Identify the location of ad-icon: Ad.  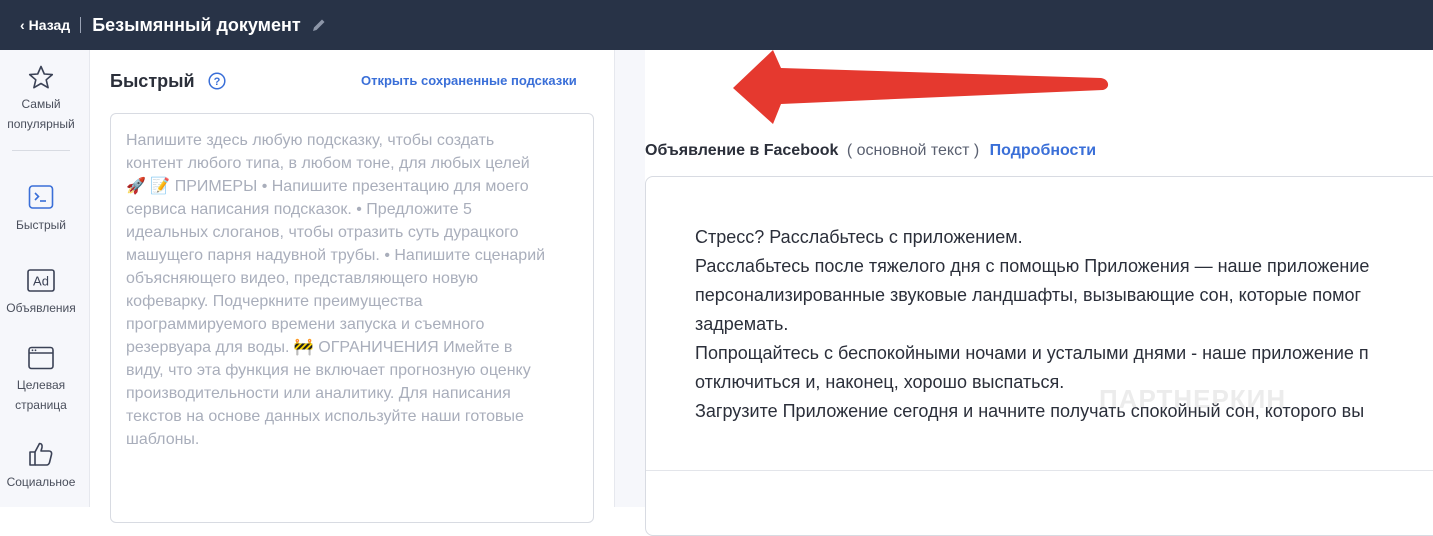
(41, 280).